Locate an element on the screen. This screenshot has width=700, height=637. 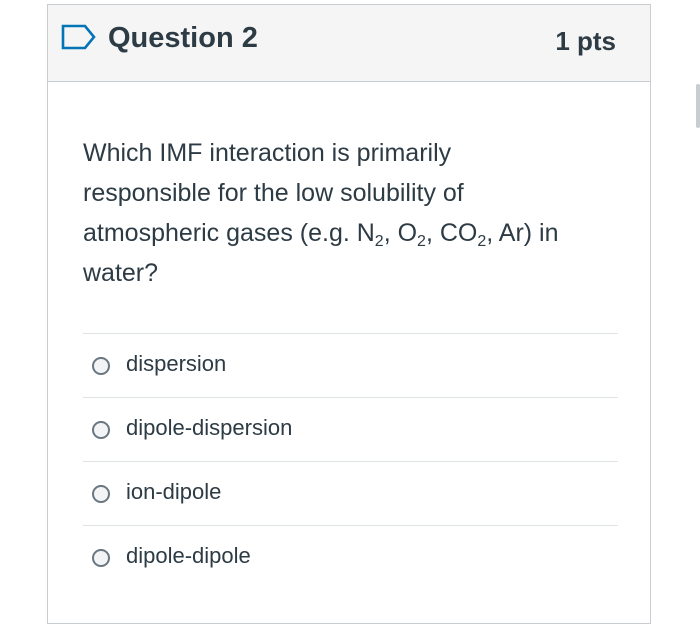
text-segment: , CO is located at coordinates (451, 233).